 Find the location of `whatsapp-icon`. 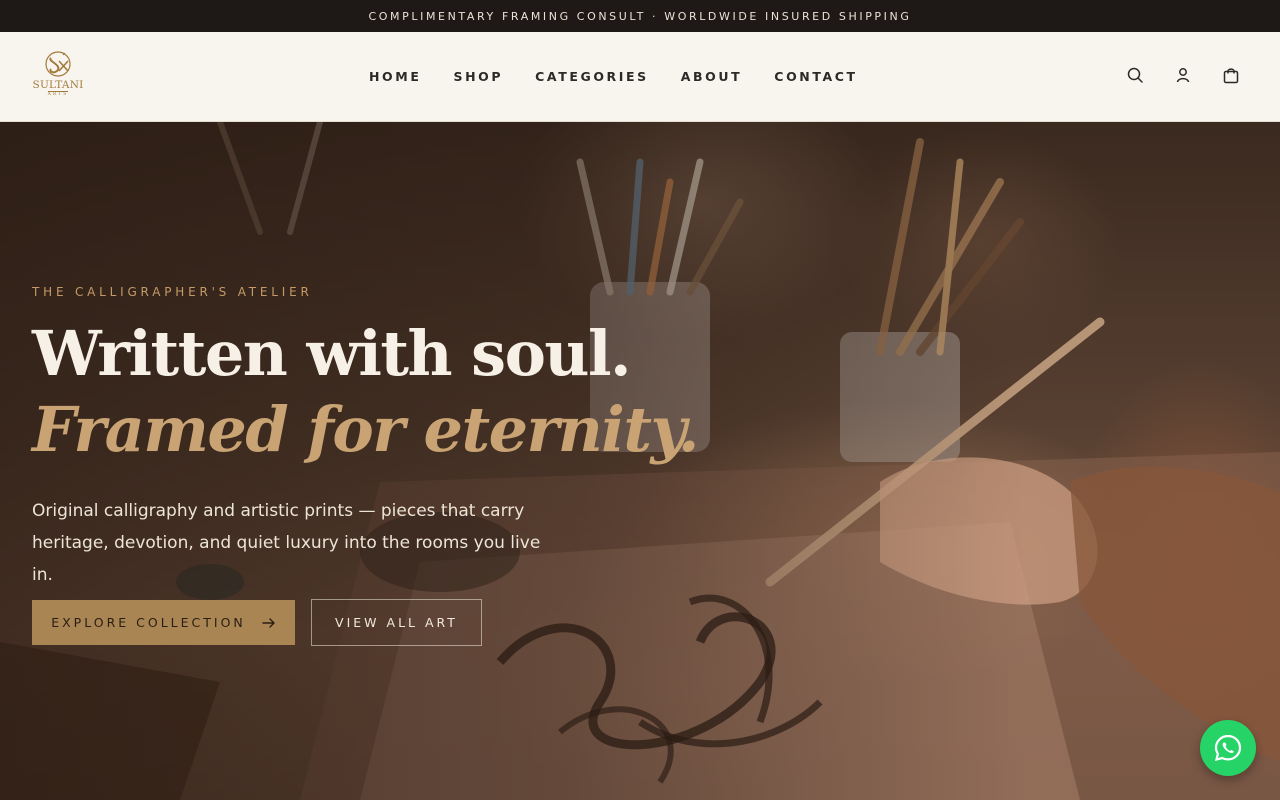

whatsapp-icon is located at coordinates (1228, 747).